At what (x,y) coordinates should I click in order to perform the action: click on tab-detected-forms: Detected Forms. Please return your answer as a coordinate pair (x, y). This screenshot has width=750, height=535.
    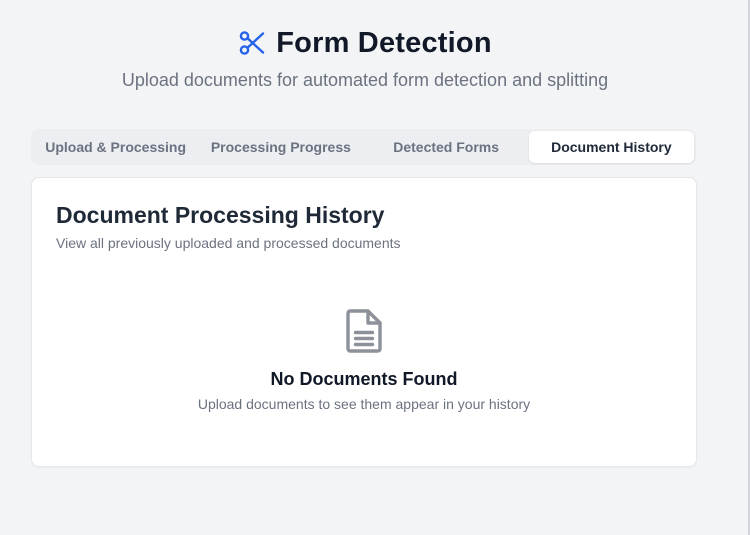
    Looking at the image, I should click on (446, 147).